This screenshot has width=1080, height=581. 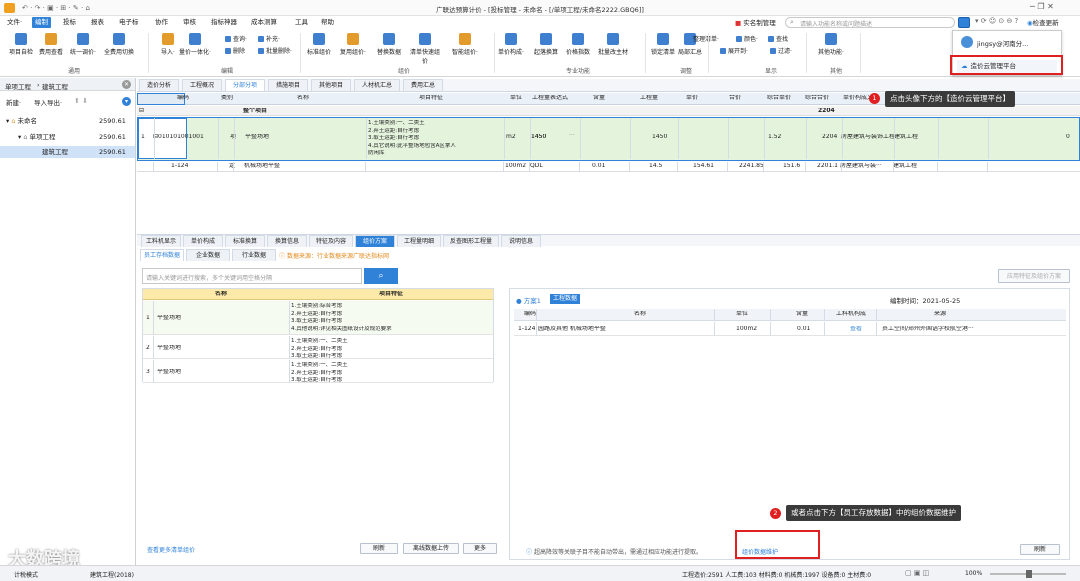 I want to click on apply-features-button: 应用特征及组价方案, so click(x=1034, y=276).